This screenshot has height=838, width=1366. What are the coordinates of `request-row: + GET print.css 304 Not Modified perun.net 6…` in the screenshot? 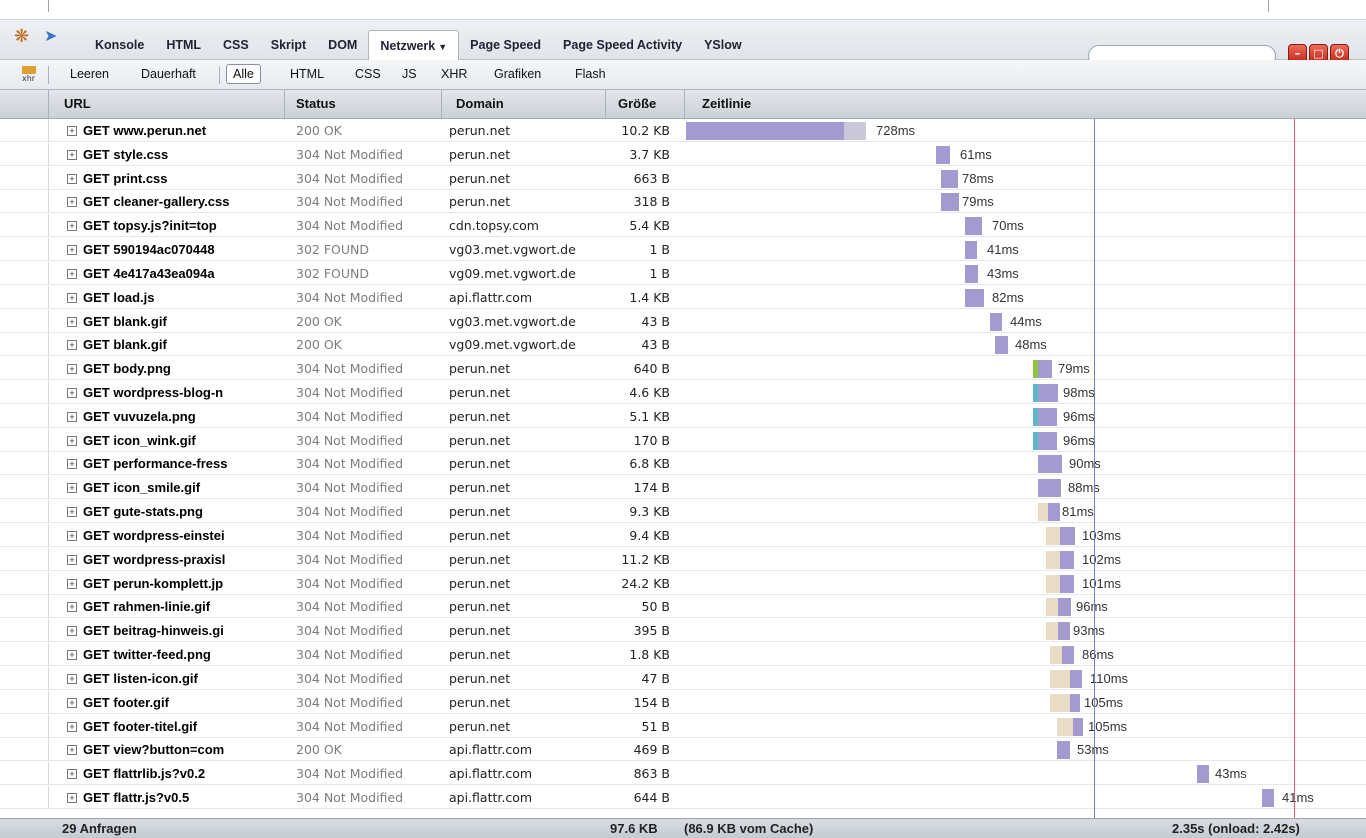 It's located at (683, 178).